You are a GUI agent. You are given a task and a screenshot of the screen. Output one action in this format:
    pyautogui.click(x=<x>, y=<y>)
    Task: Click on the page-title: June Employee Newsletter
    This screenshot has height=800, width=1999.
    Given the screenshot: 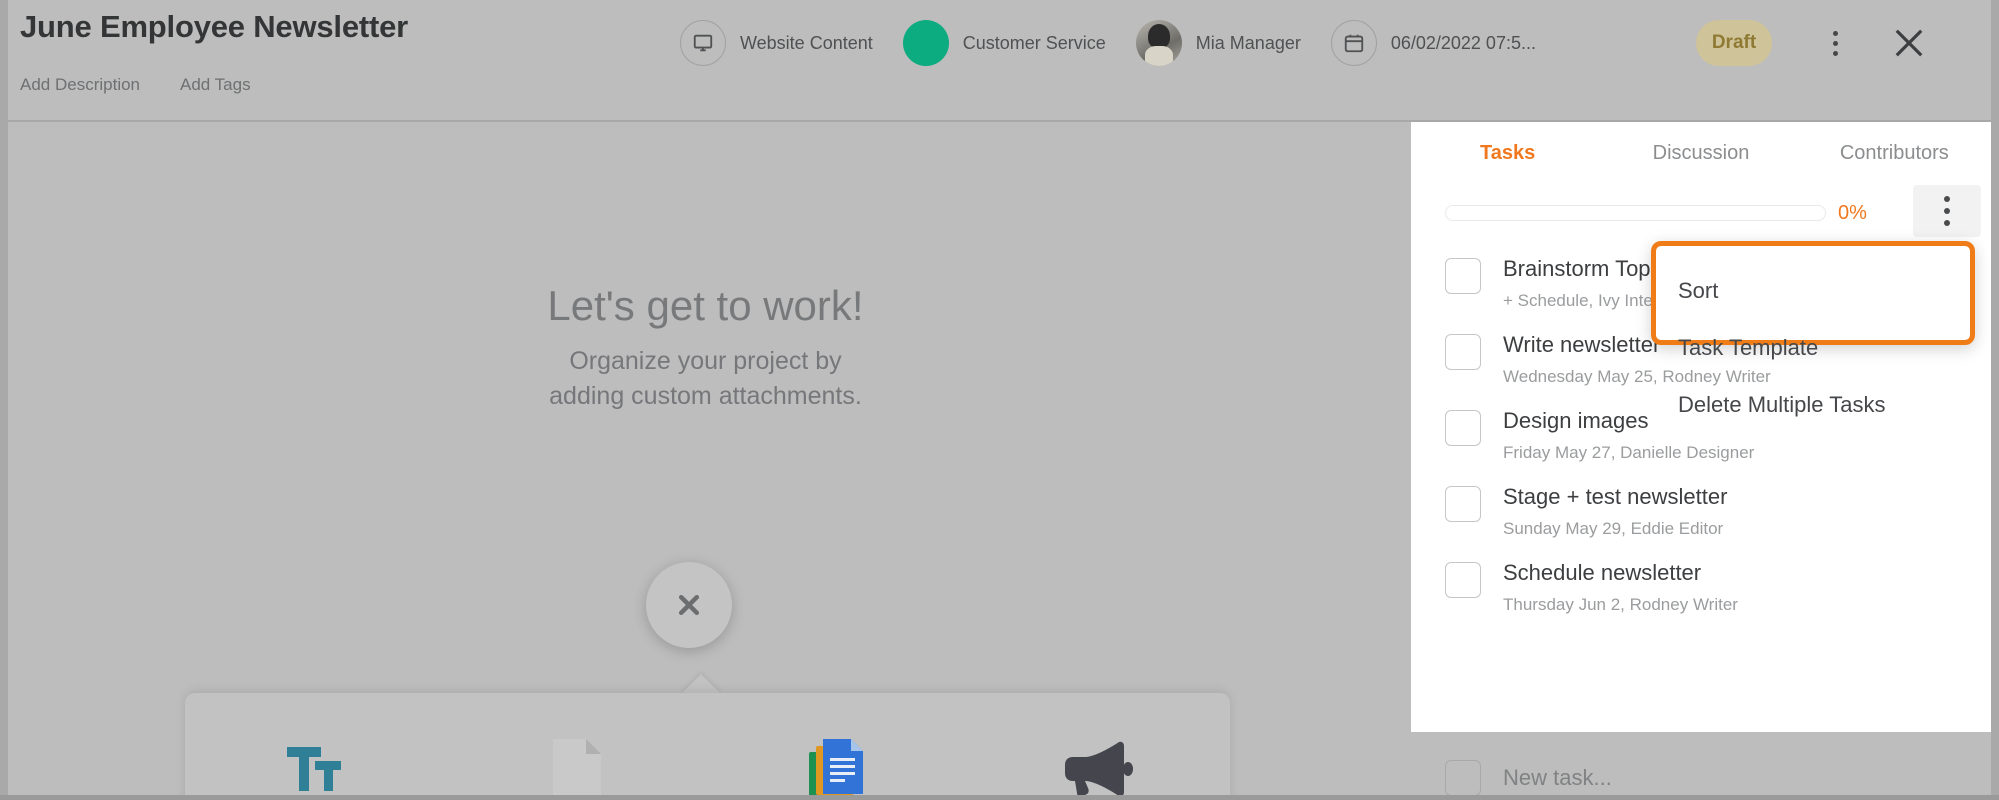 What is the action you would take?
    pyautogui.click(x=214, y=26)
    